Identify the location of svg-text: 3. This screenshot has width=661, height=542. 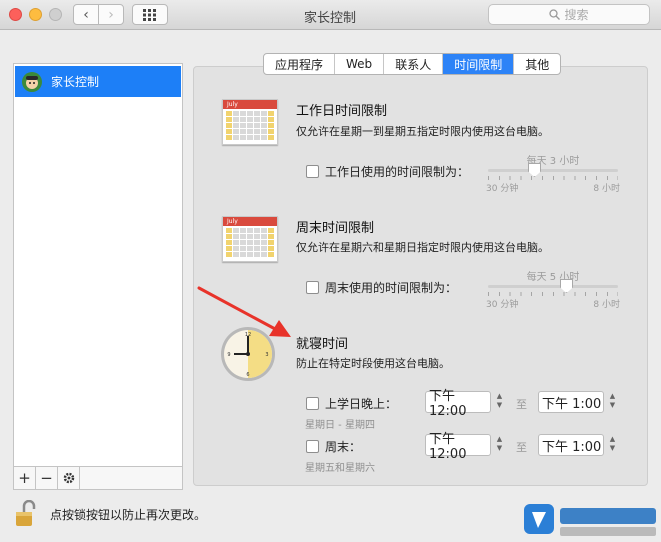
(266, 355).